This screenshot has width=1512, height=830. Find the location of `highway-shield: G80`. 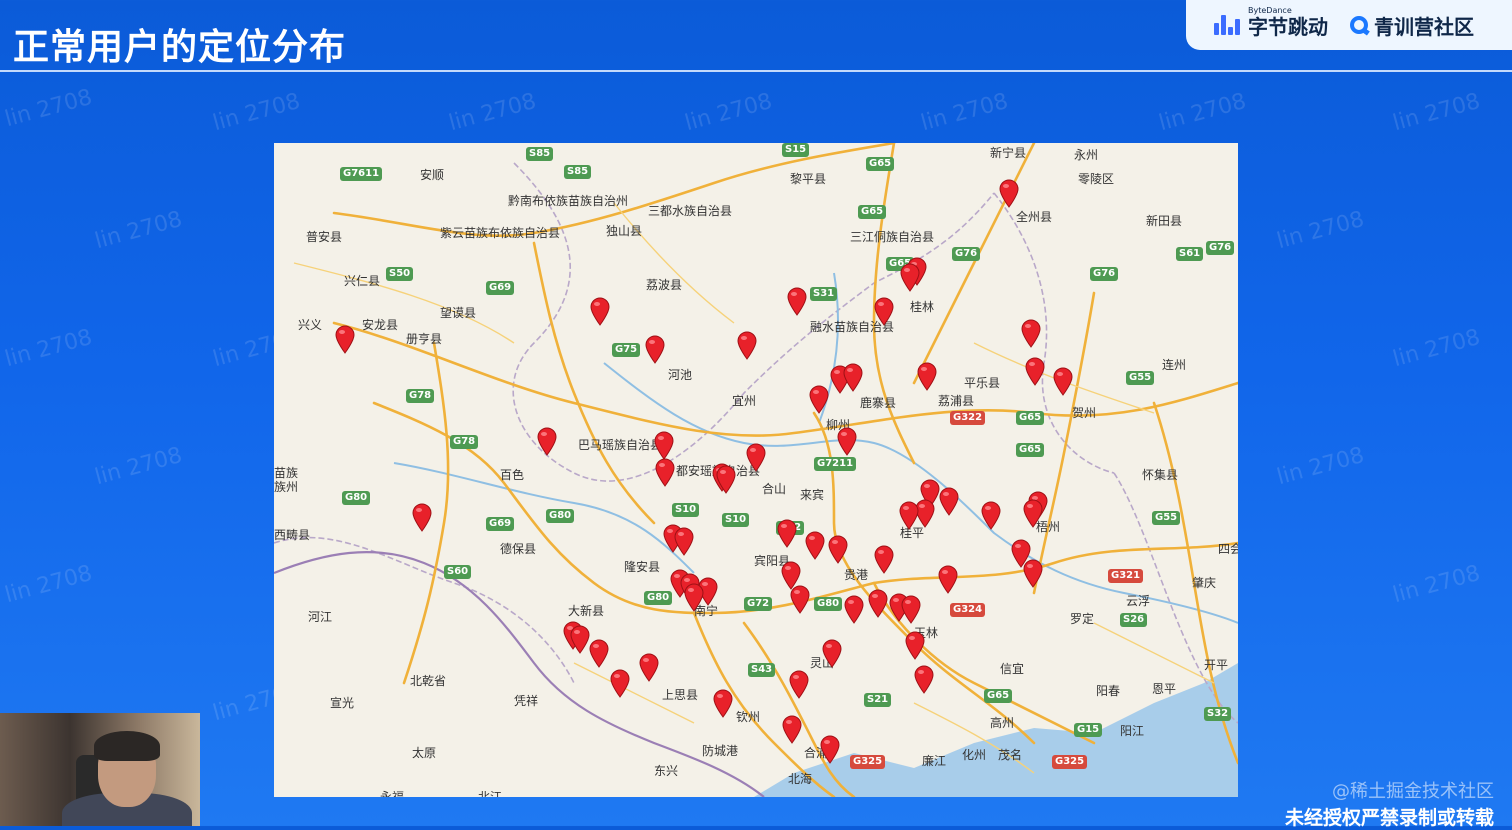

highway-shield: G80 is located at coordinates (658, 598).